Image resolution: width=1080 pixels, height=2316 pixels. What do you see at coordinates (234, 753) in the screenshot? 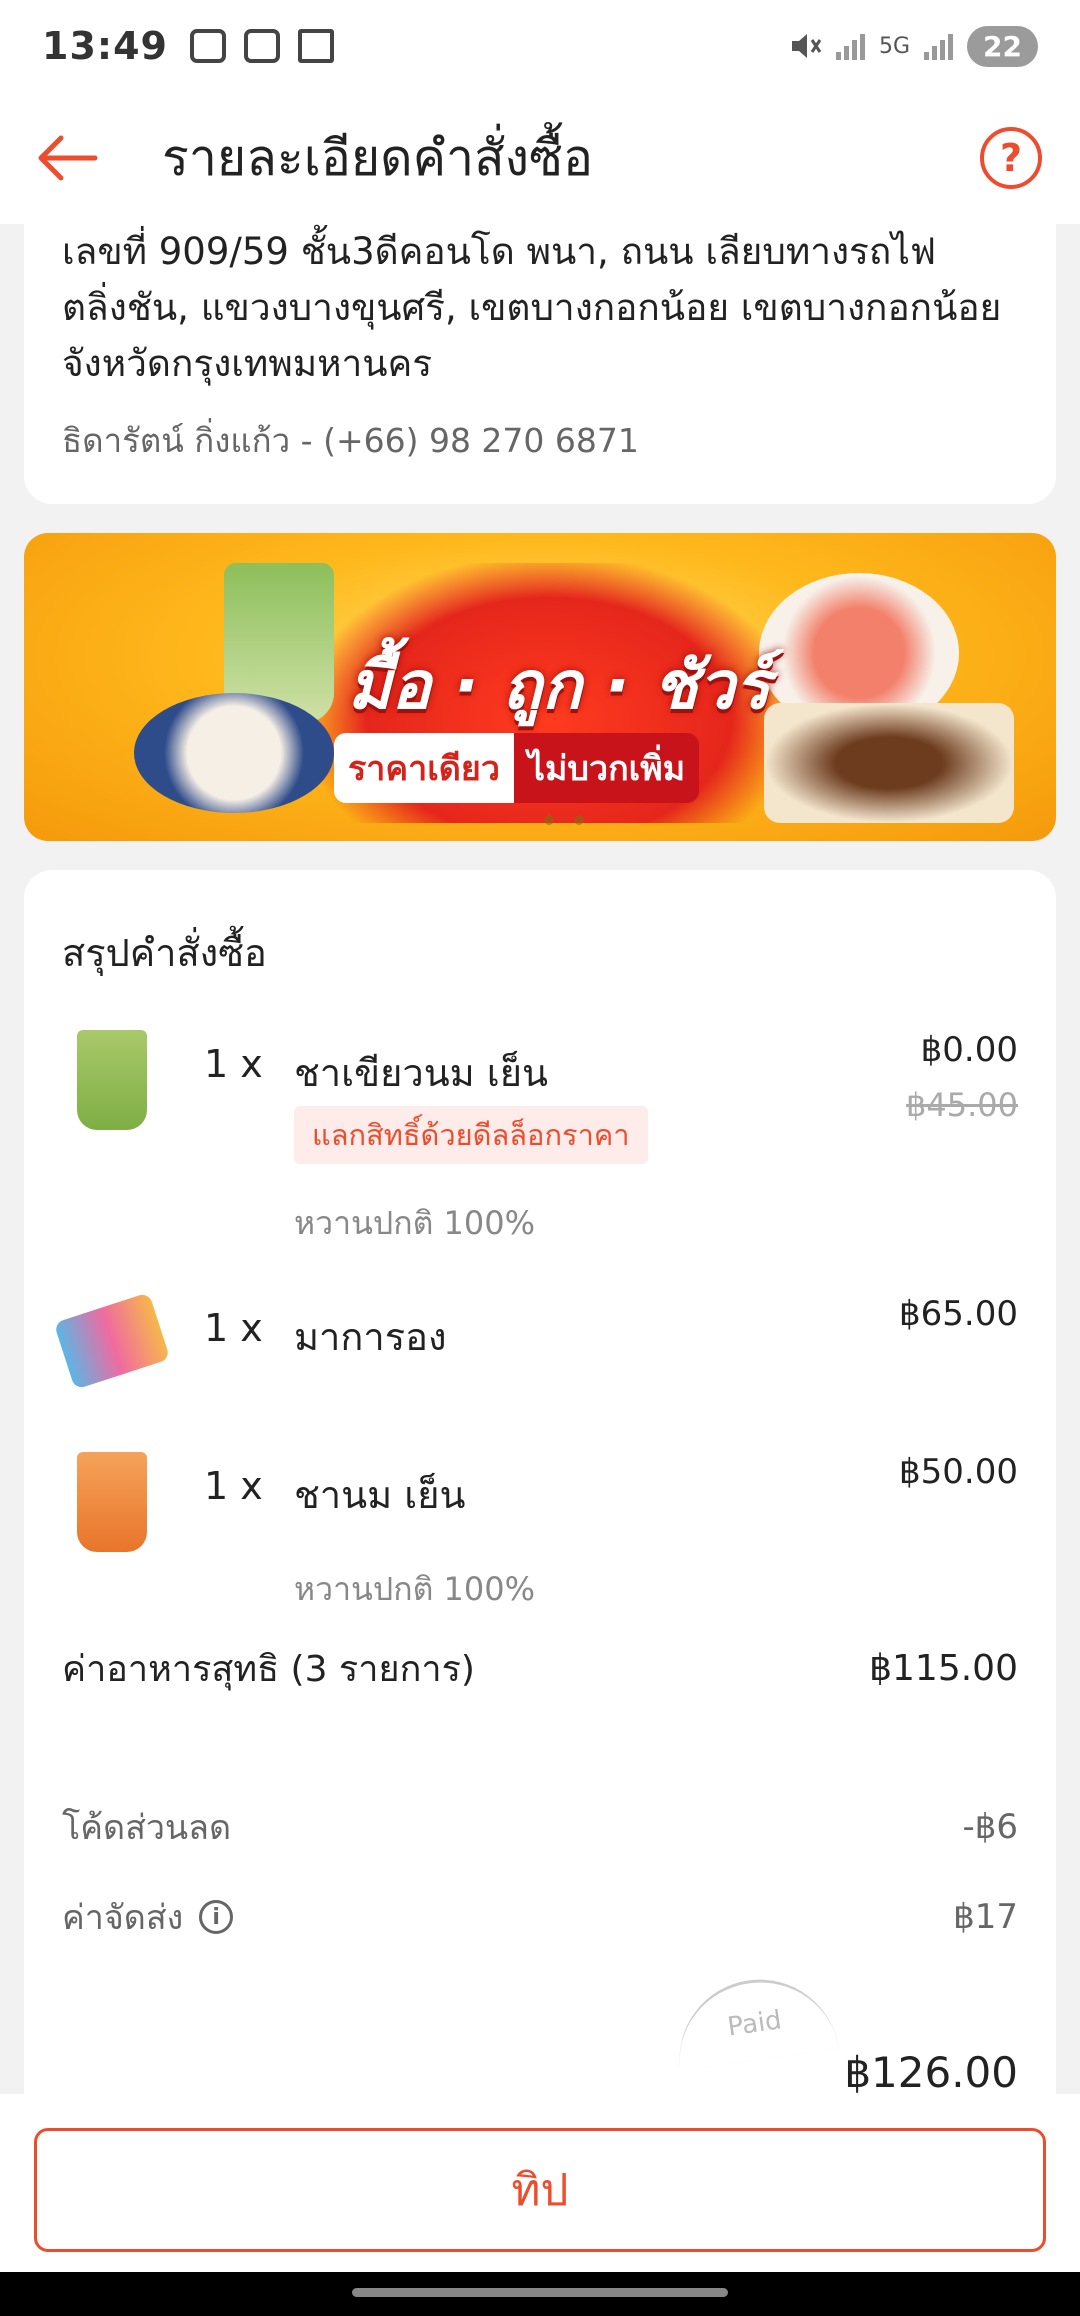
I see `dessert-bowl-image` at bounding box center [234, 753].